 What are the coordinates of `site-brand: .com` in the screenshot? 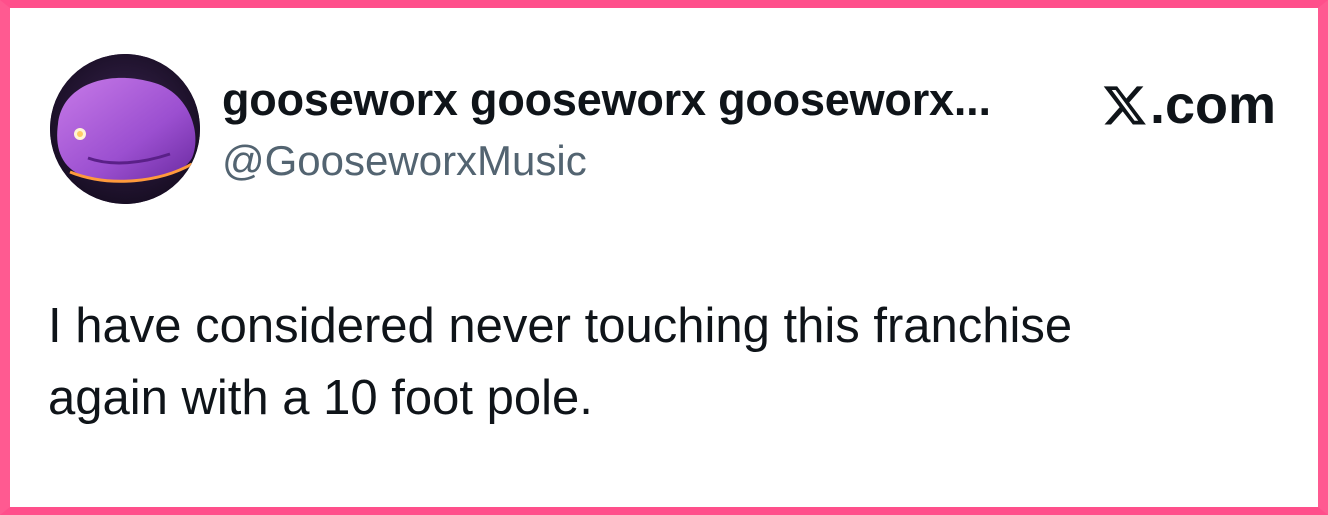 It's located at (1189, 105).